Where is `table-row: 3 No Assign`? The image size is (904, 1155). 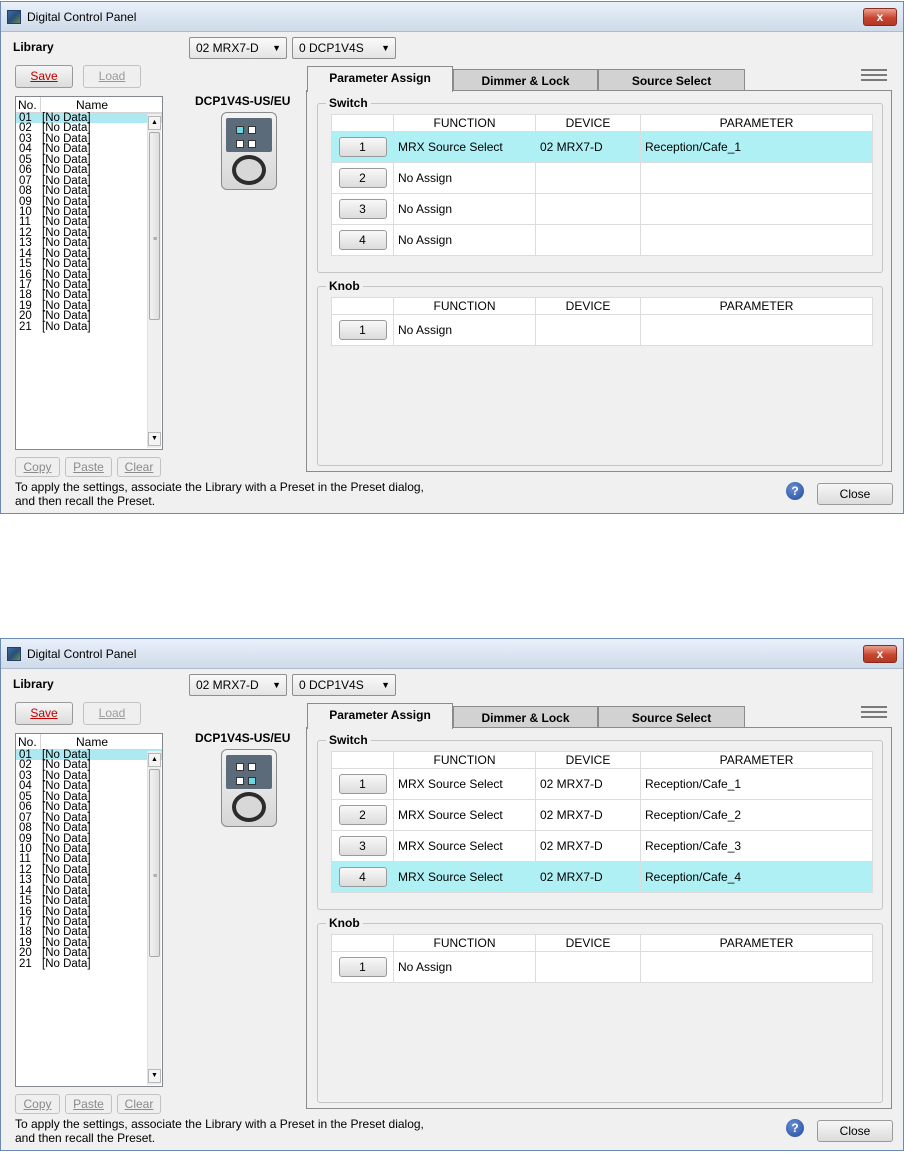 table-row: 3 No Assign is located at coordinates (602, 209).